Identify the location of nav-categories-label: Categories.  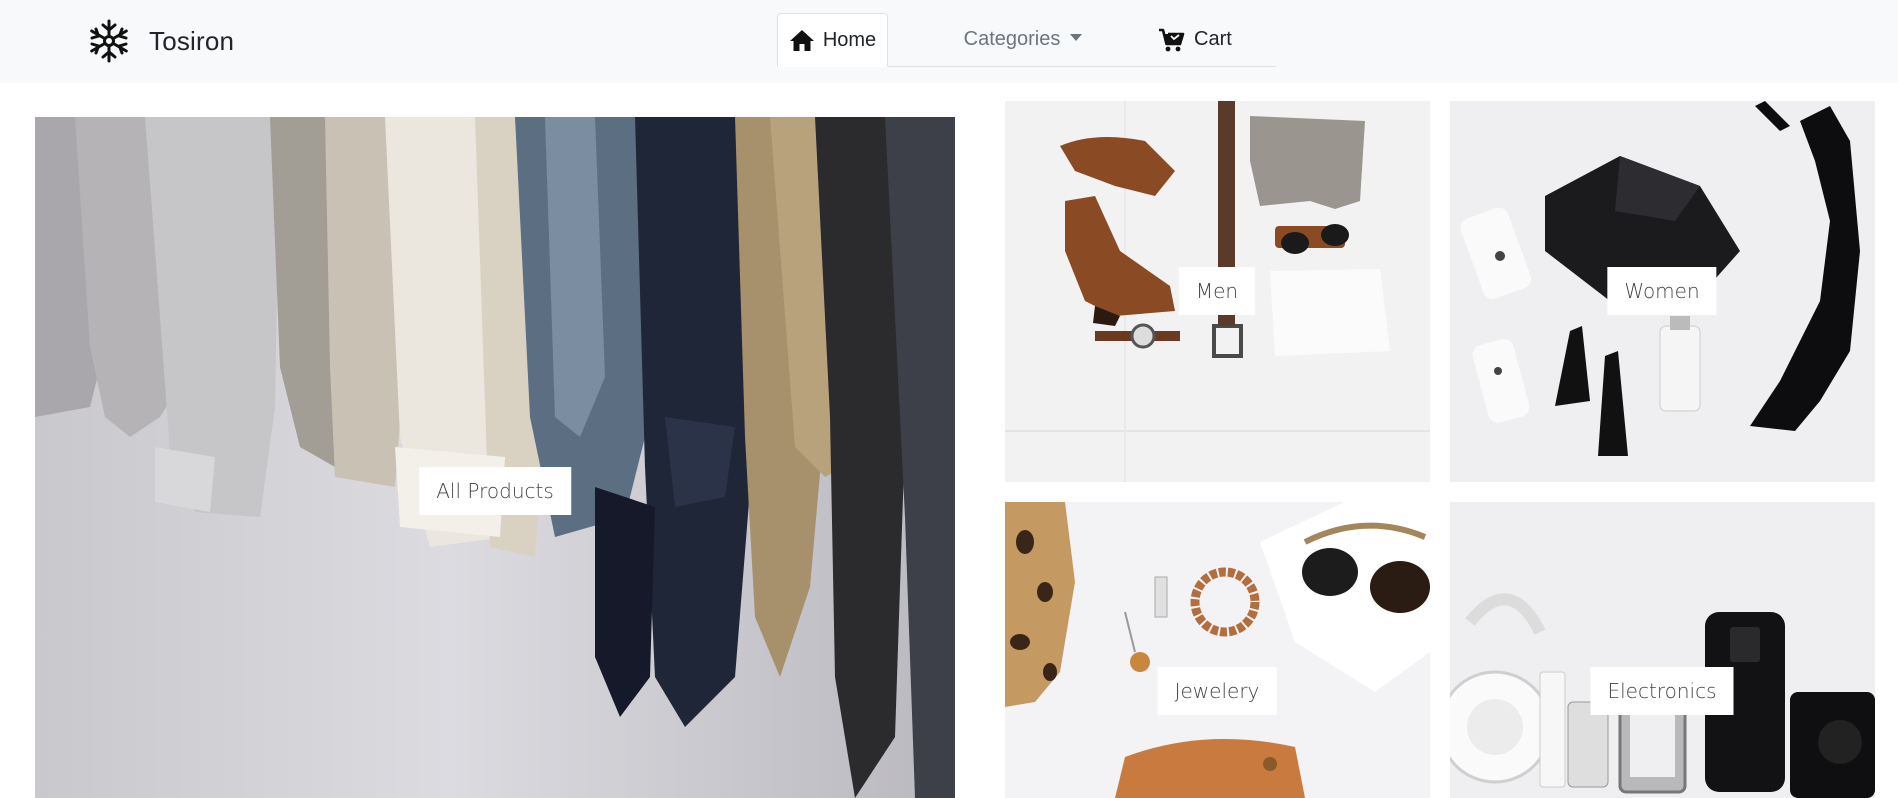
(1012, 39).